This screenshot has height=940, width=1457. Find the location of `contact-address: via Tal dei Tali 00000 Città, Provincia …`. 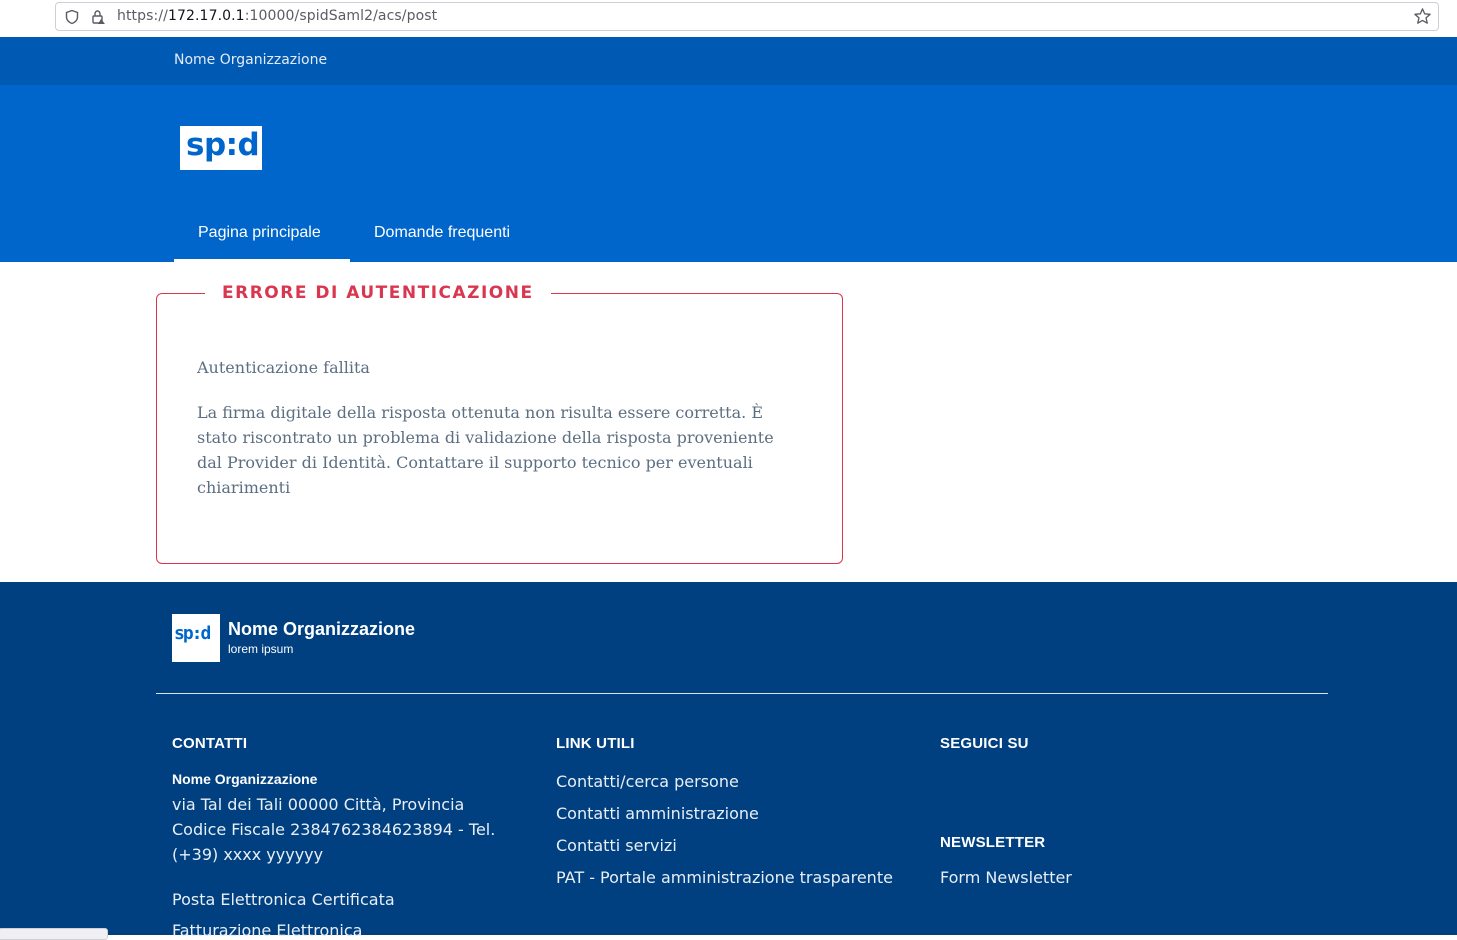

contact-address: via Tal dei Tali 00000 Città, Provincia … is located at coordinates (334, 829).